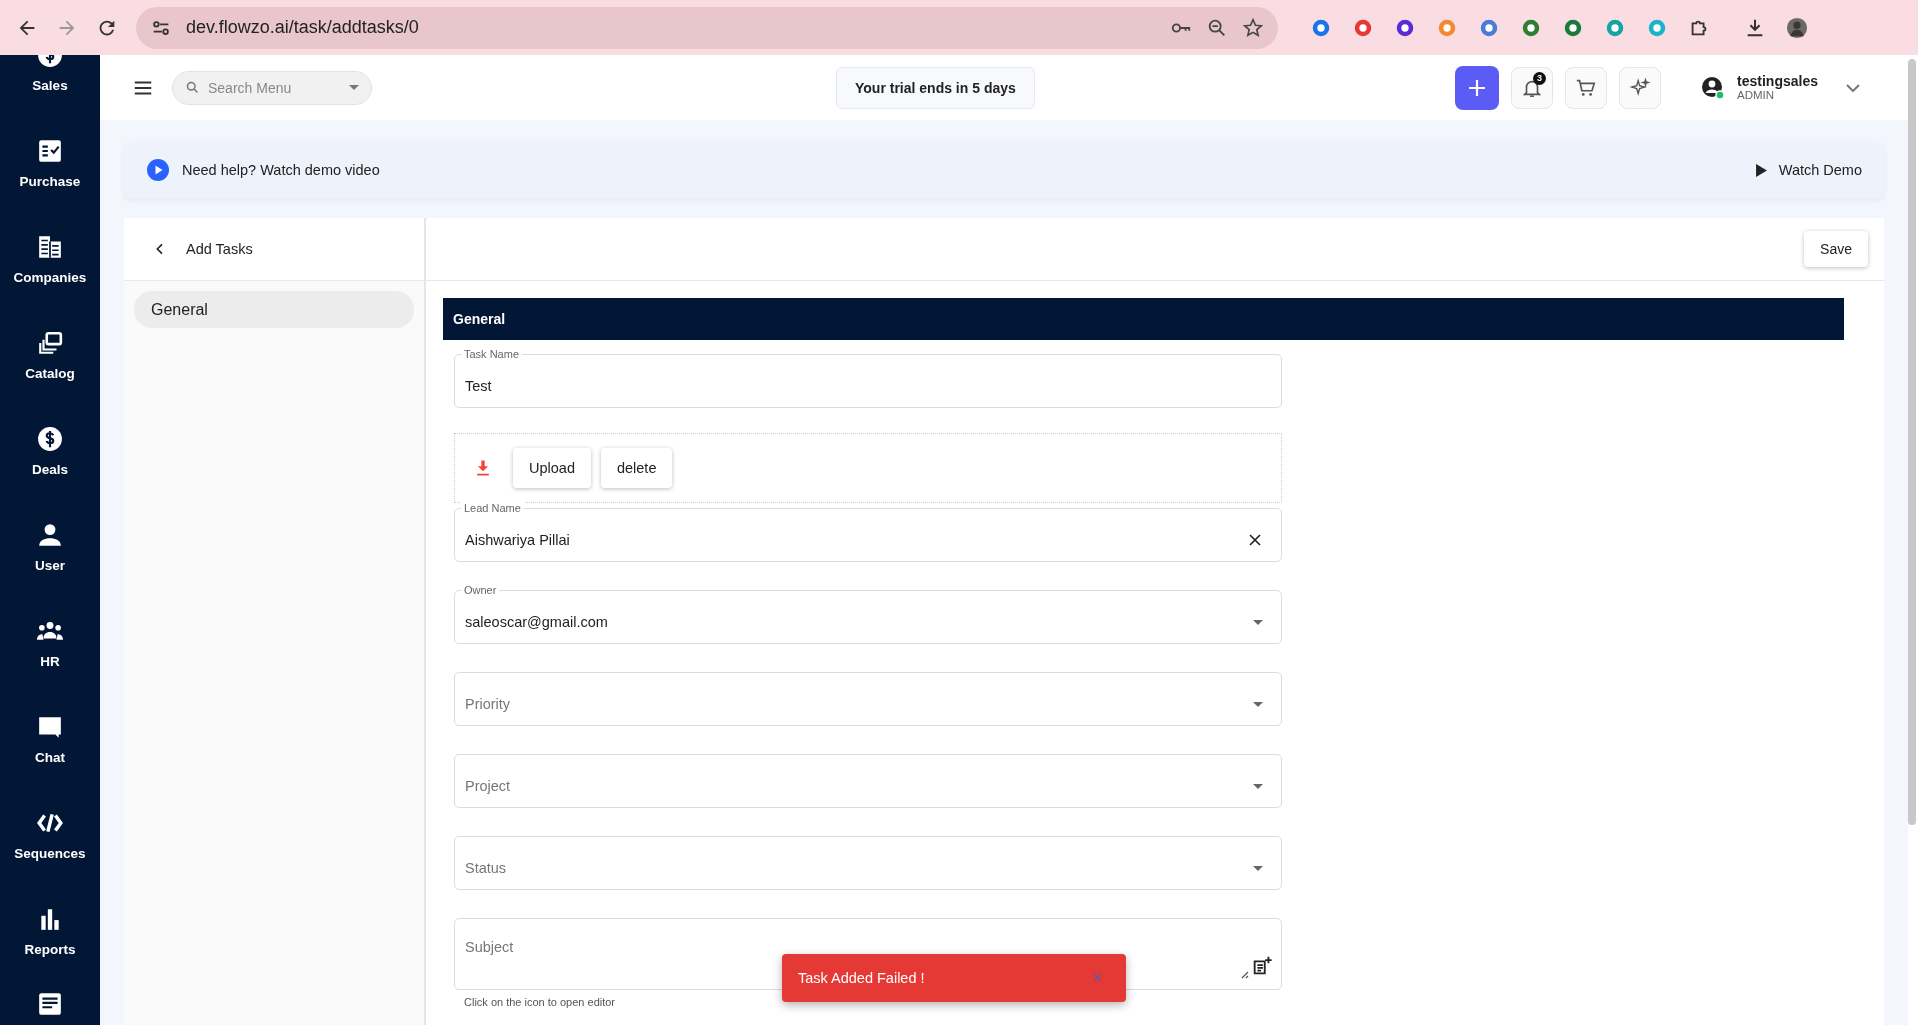 The height and width of the screenshot is (1025, 1918). What do you see at coordinates (935, 88) in the screenshot?
I see `trial-notice: Your trial ends in 5 days` at bounding box center [935, 88].